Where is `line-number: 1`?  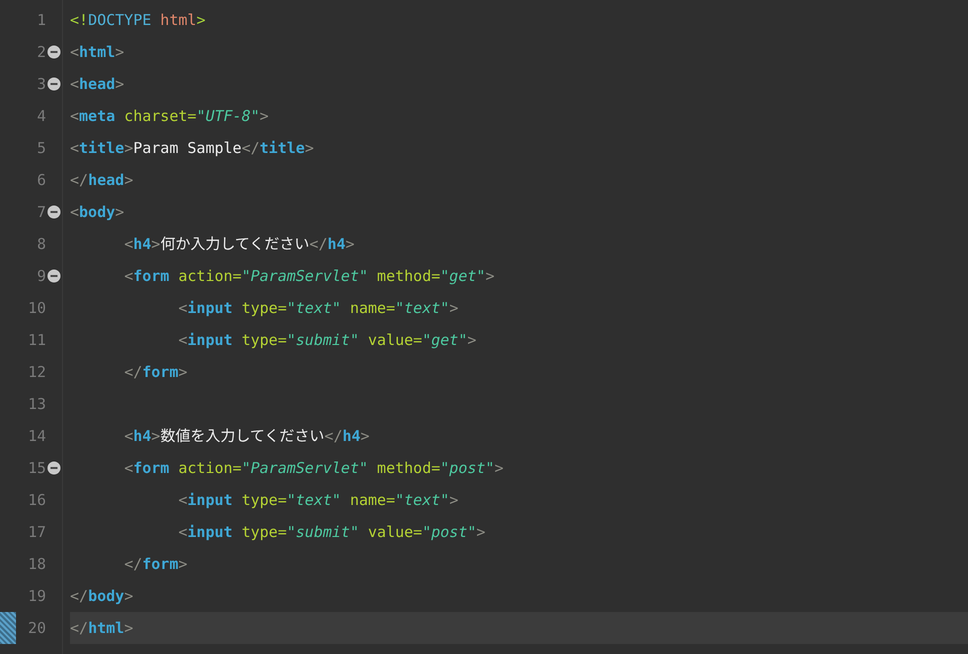 line-number: 1 is located at coordinates (41, 20).